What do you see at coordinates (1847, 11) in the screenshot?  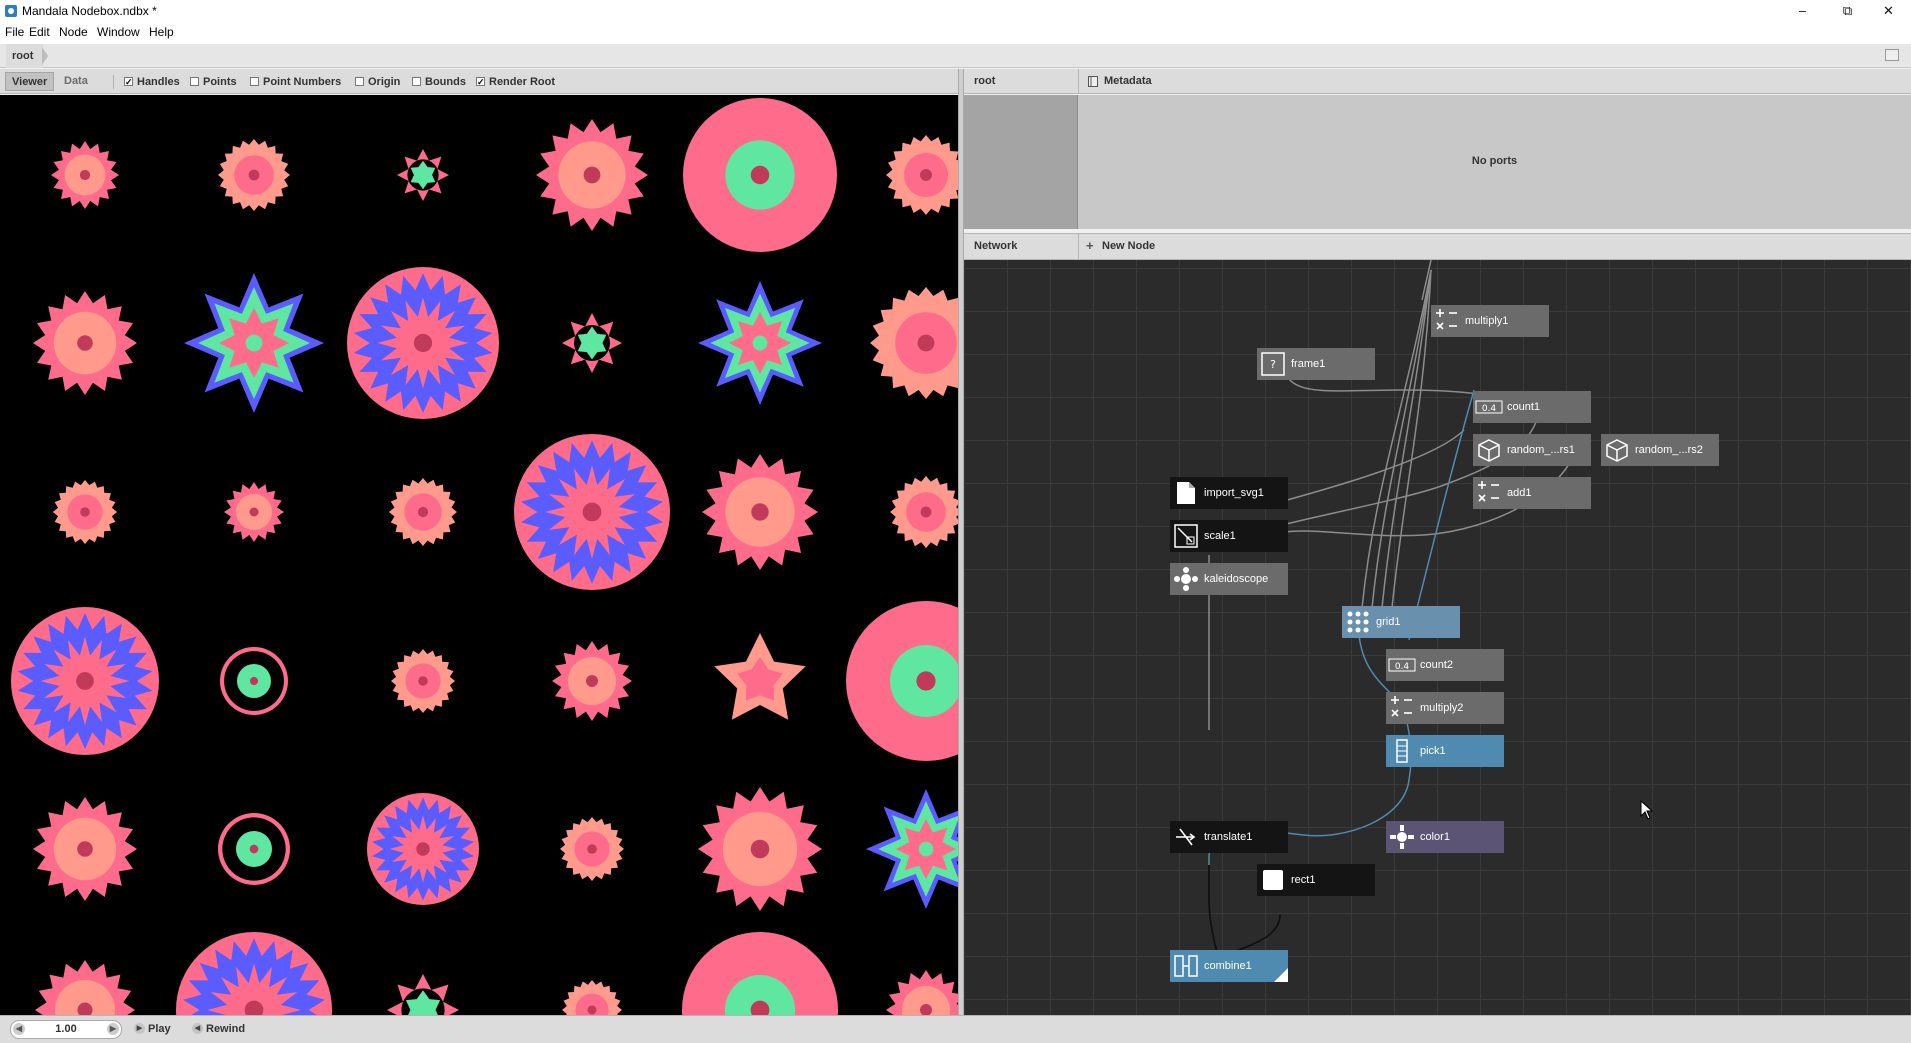 I see `restore-button: ⧉` at bounding box center [1847, 11].